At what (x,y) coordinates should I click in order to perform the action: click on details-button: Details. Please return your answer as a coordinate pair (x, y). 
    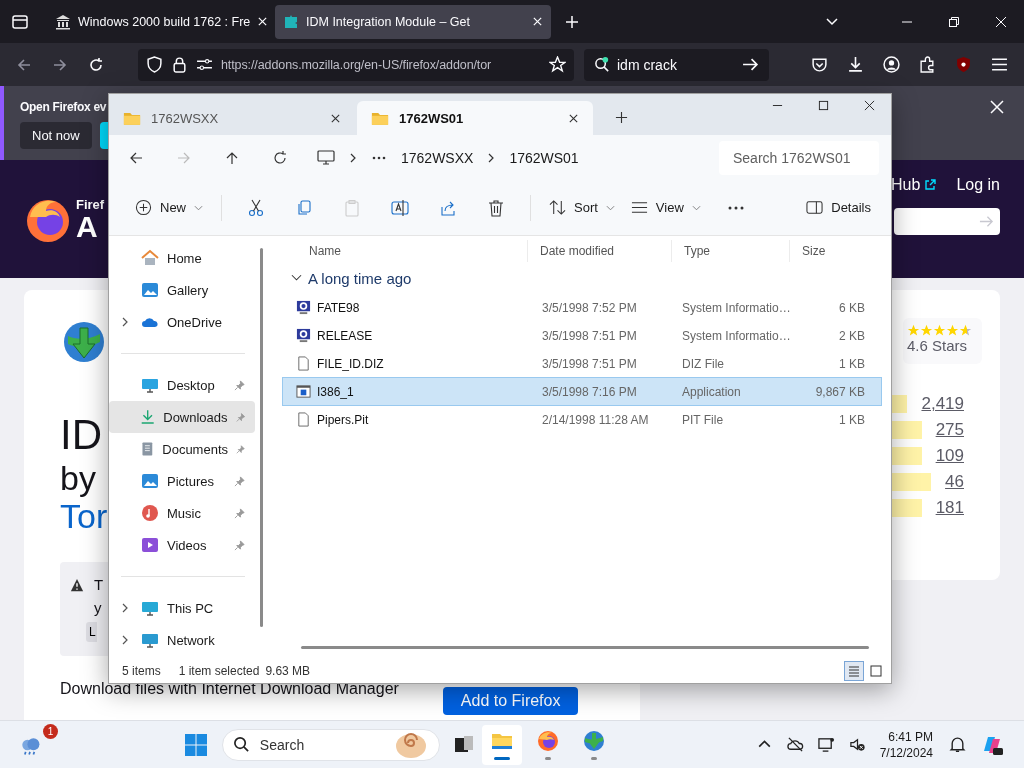
    Looking at the image, I should click on (838, 207).